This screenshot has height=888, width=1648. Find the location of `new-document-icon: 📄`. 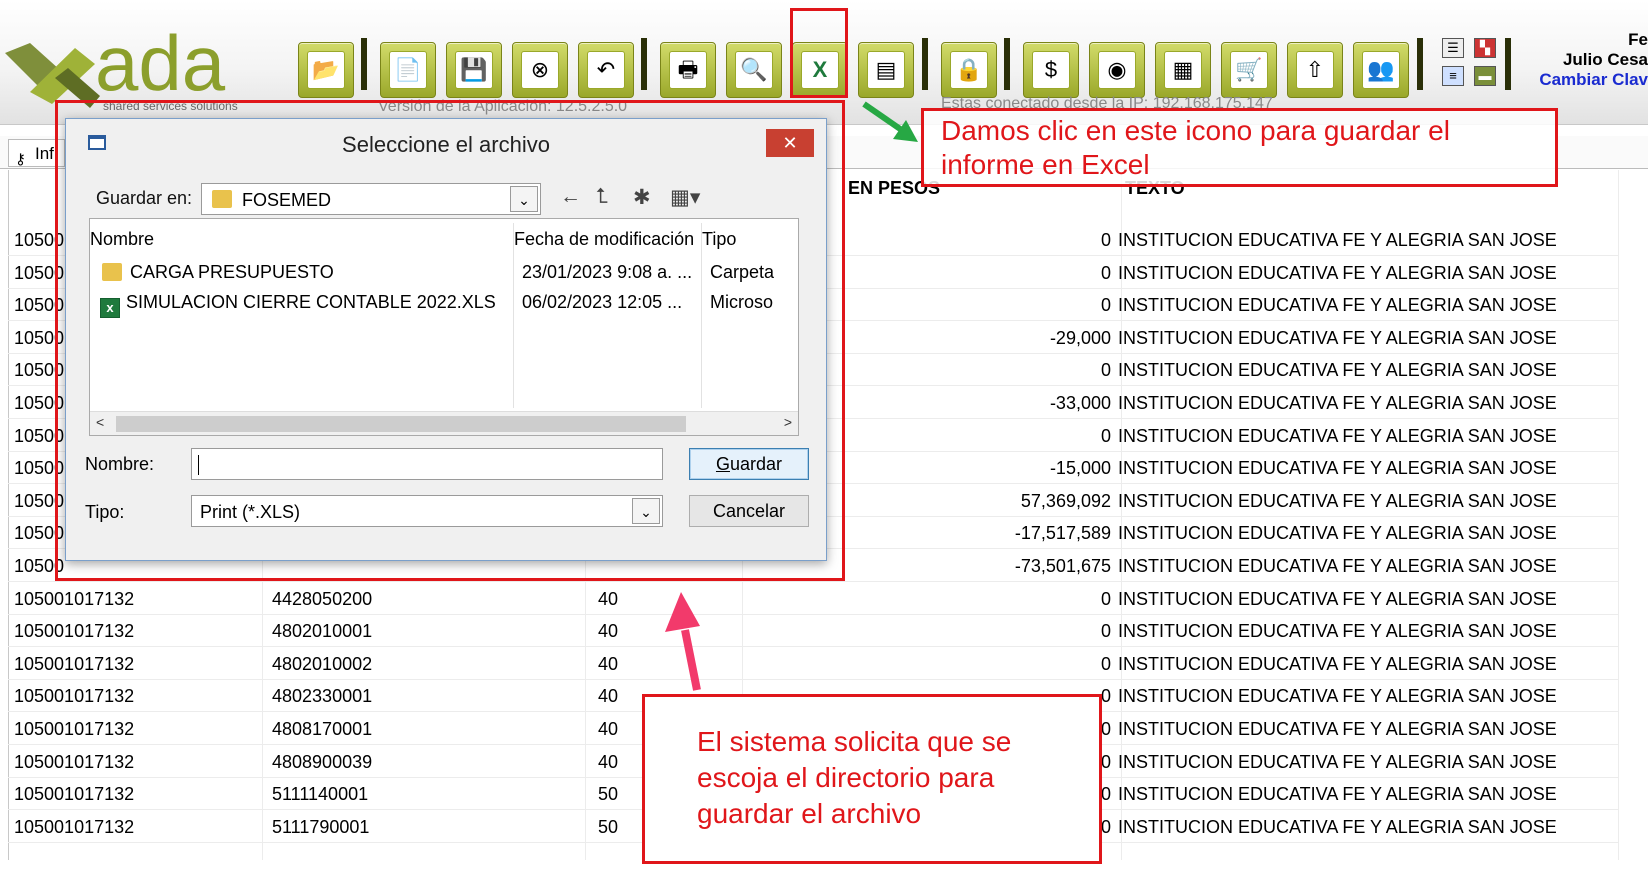

new-document-icon: 📄 is located at coordinates (408, 70).